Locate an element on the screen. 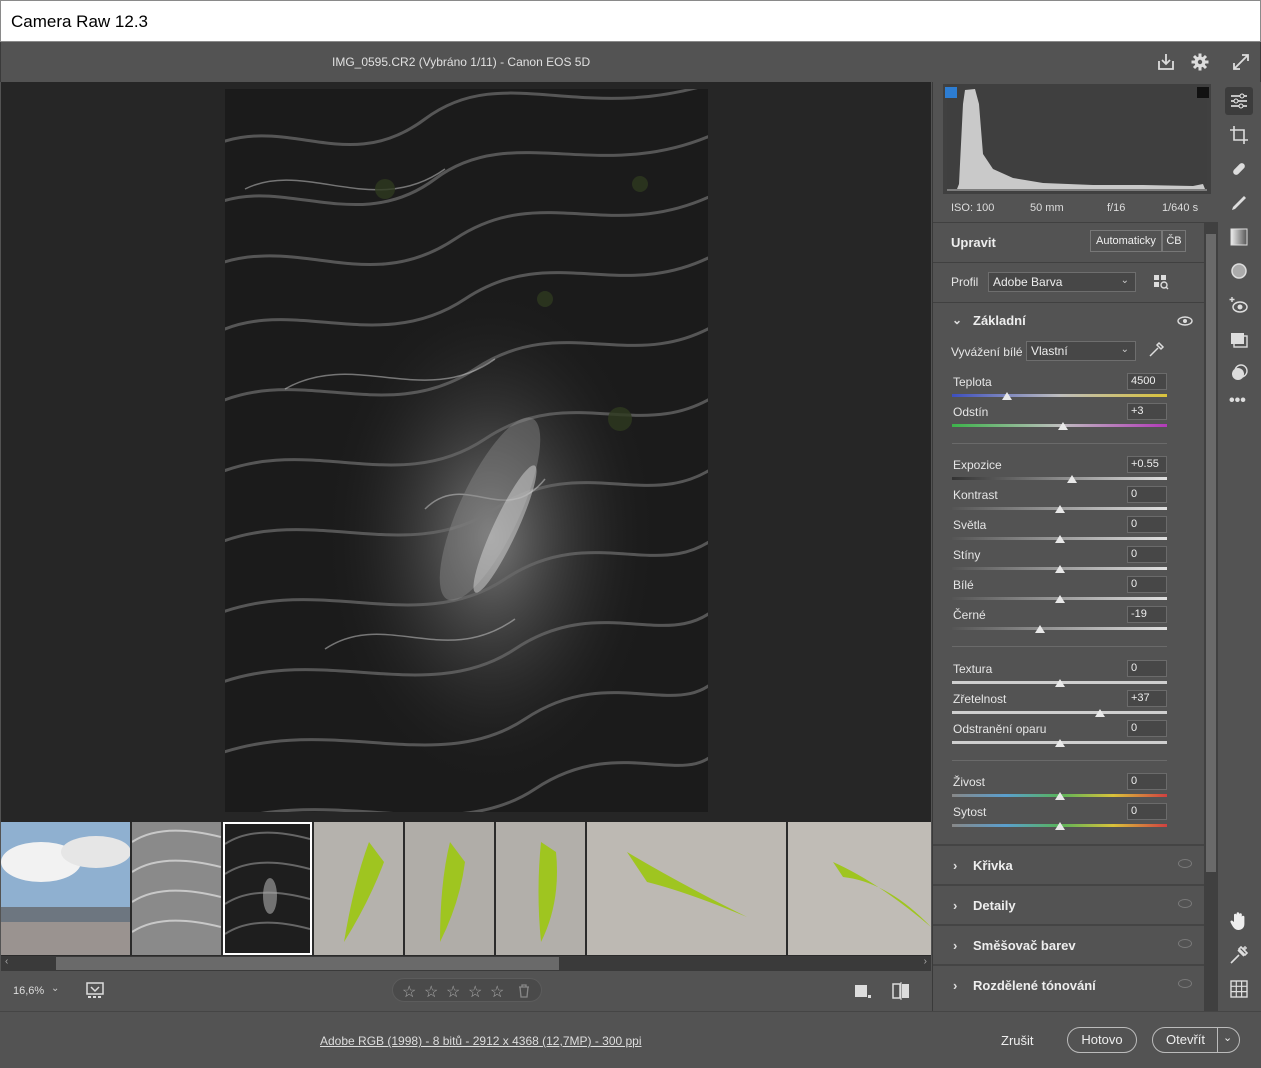  blacks-value: -19 is located at coordinates (1147, 614).